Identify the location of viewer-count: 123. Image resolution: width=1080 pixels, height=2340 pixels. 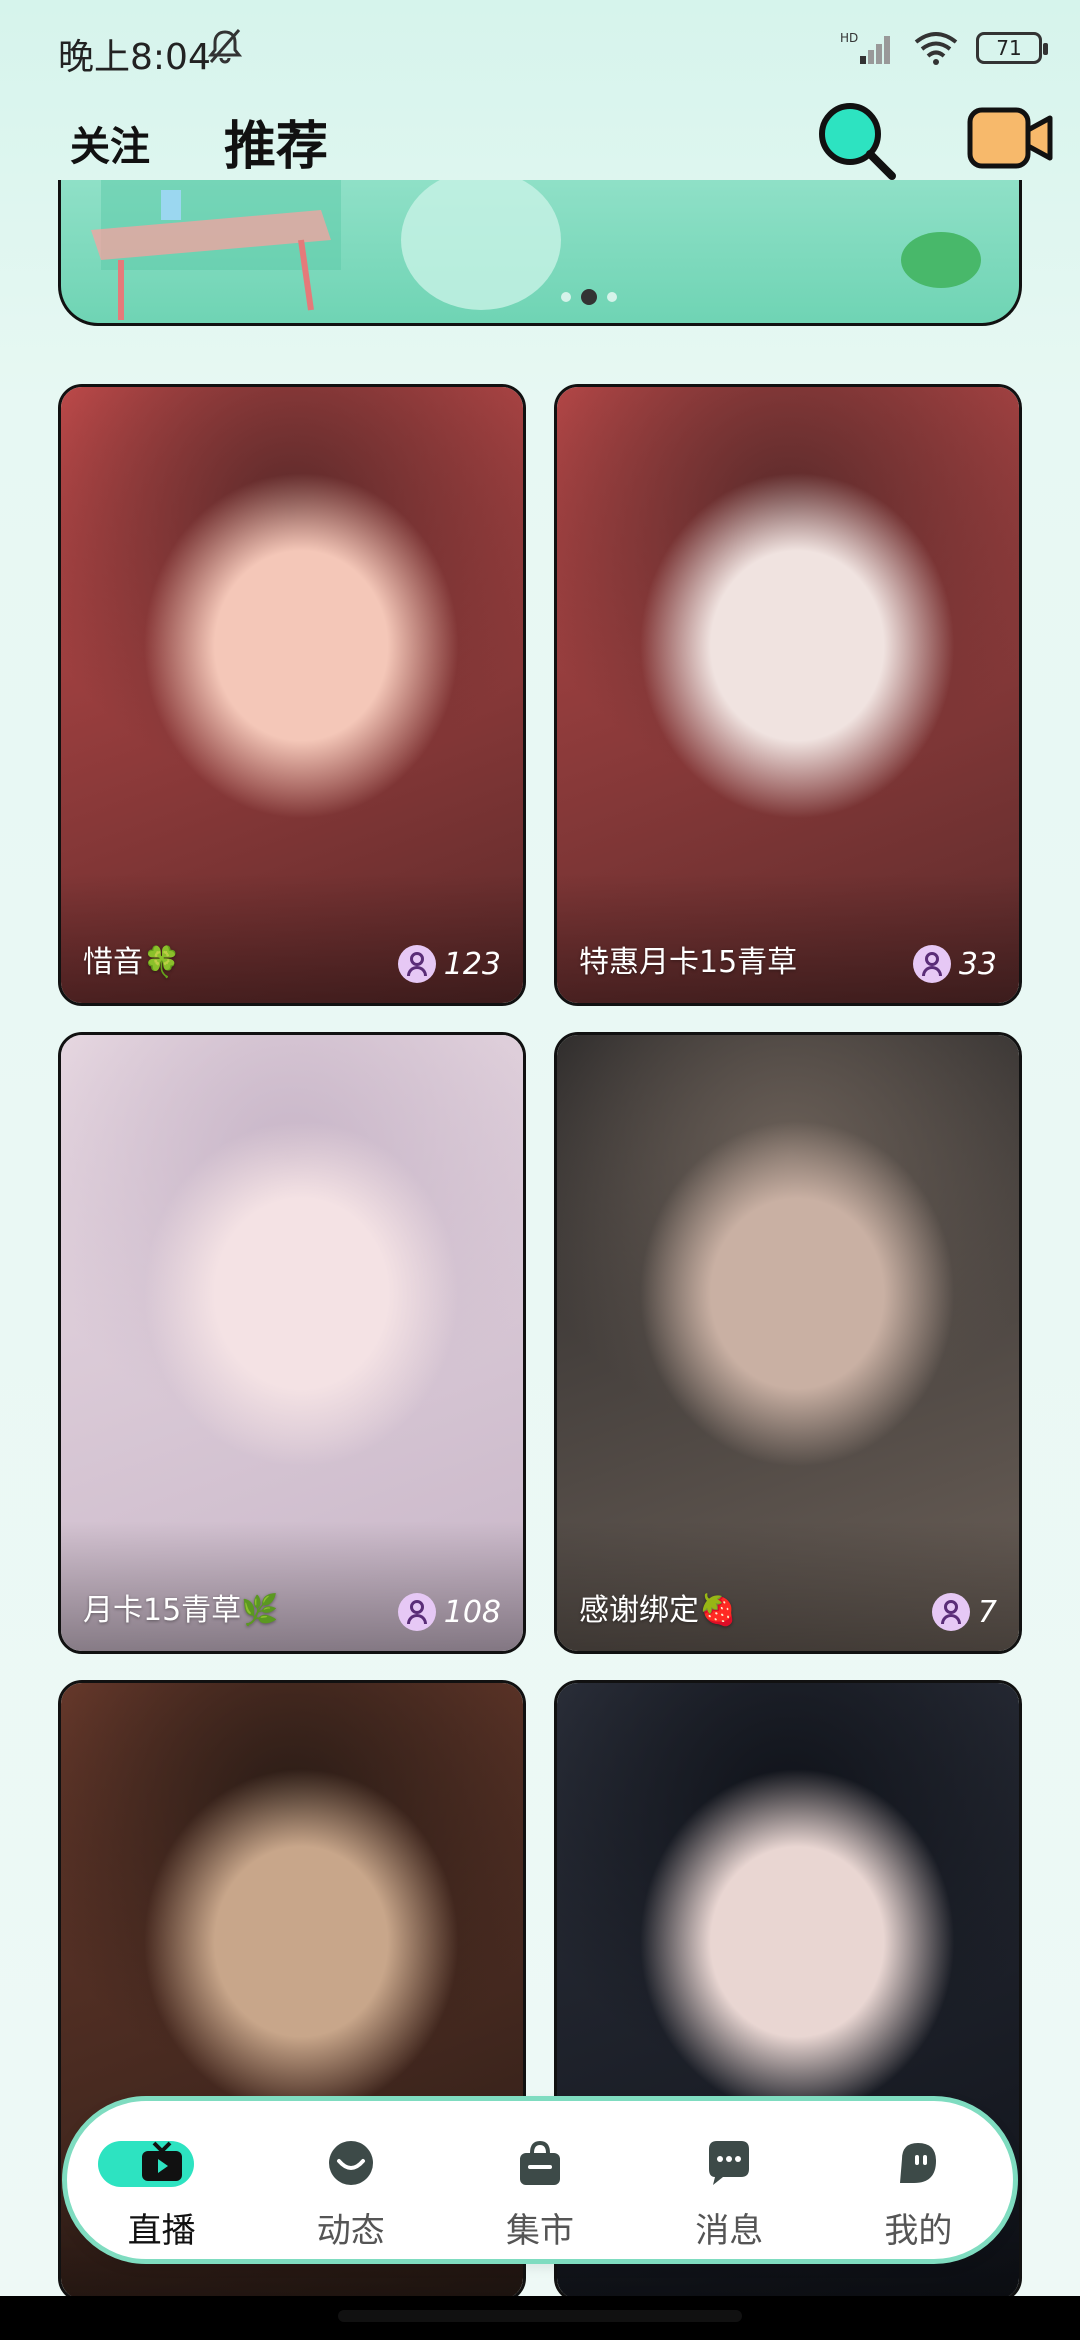
(449, 964).